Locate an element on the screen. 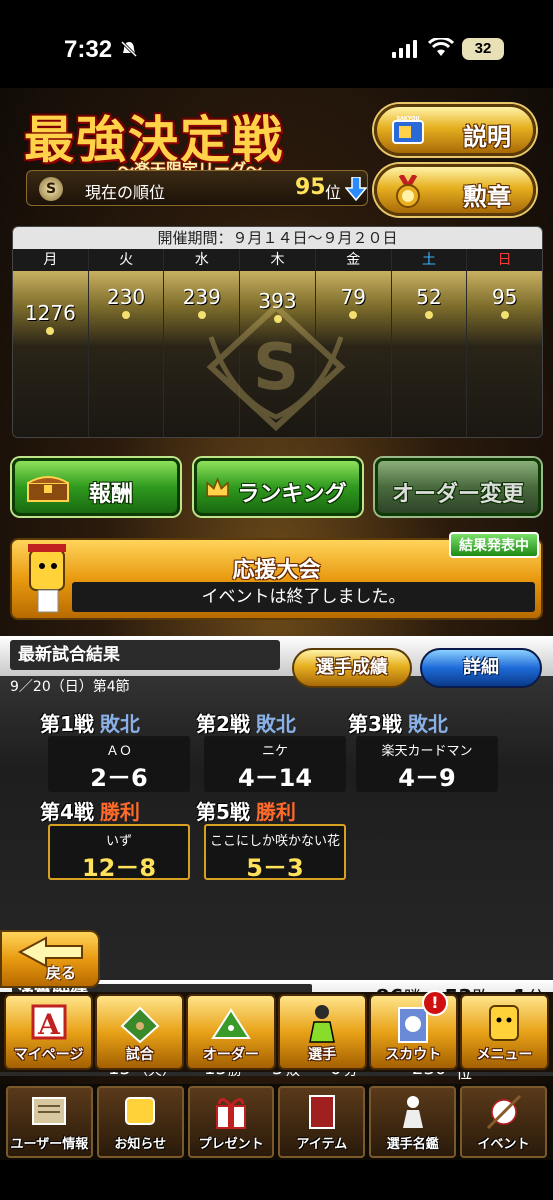 The width and height of the screenshot is (553, 1200). match-card: 第4戦 勝利いず 12－8 is located at coordinates (115, 839).